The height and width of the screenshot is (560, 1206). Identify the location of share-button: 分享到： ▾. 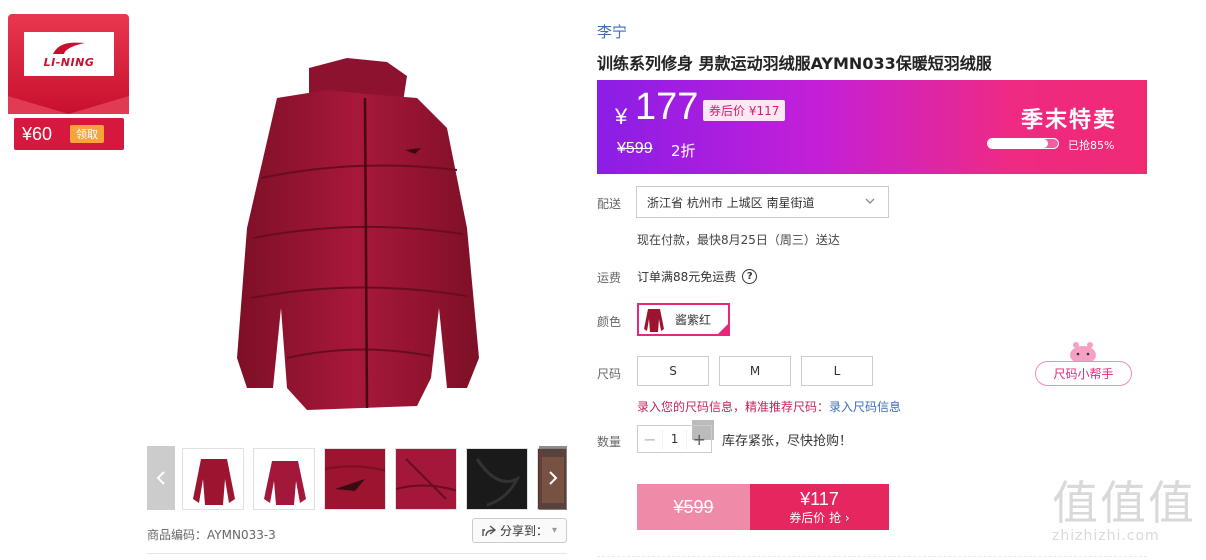
(519, 530).